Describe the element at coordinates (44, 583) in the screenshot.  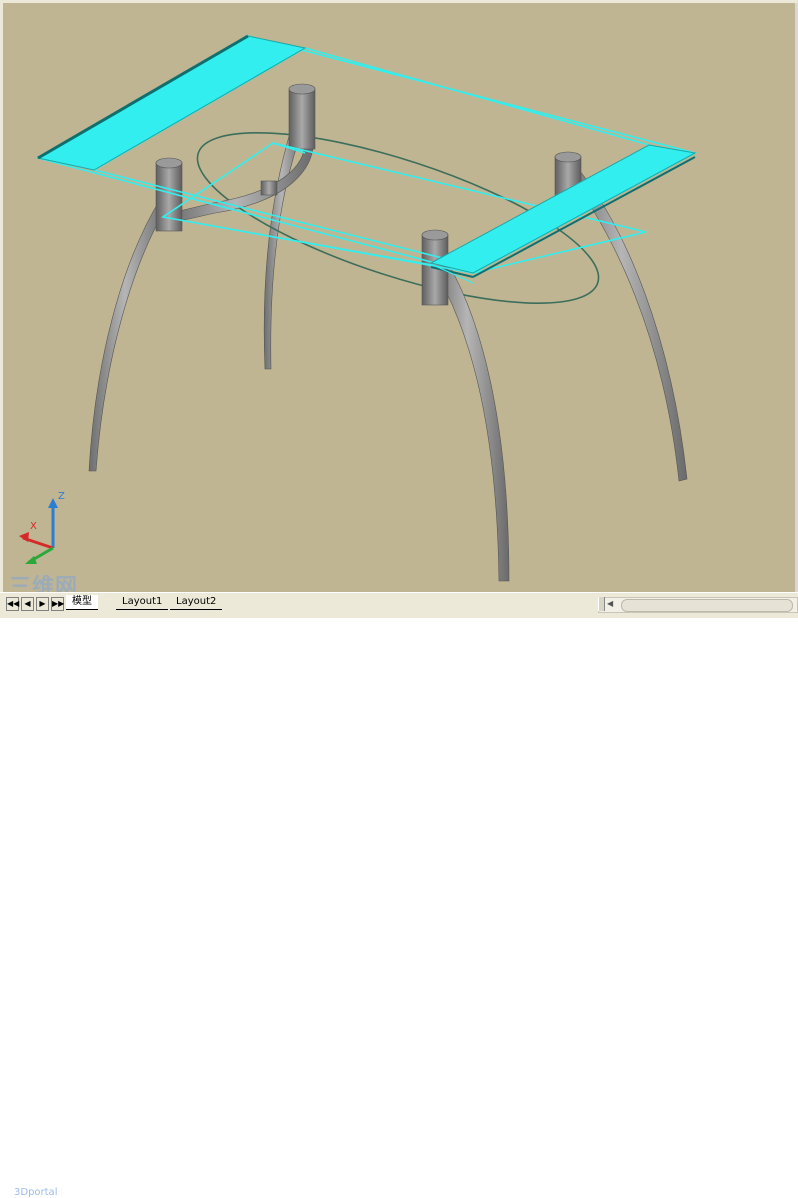
I see `watermark-main: 三维网` at that location.